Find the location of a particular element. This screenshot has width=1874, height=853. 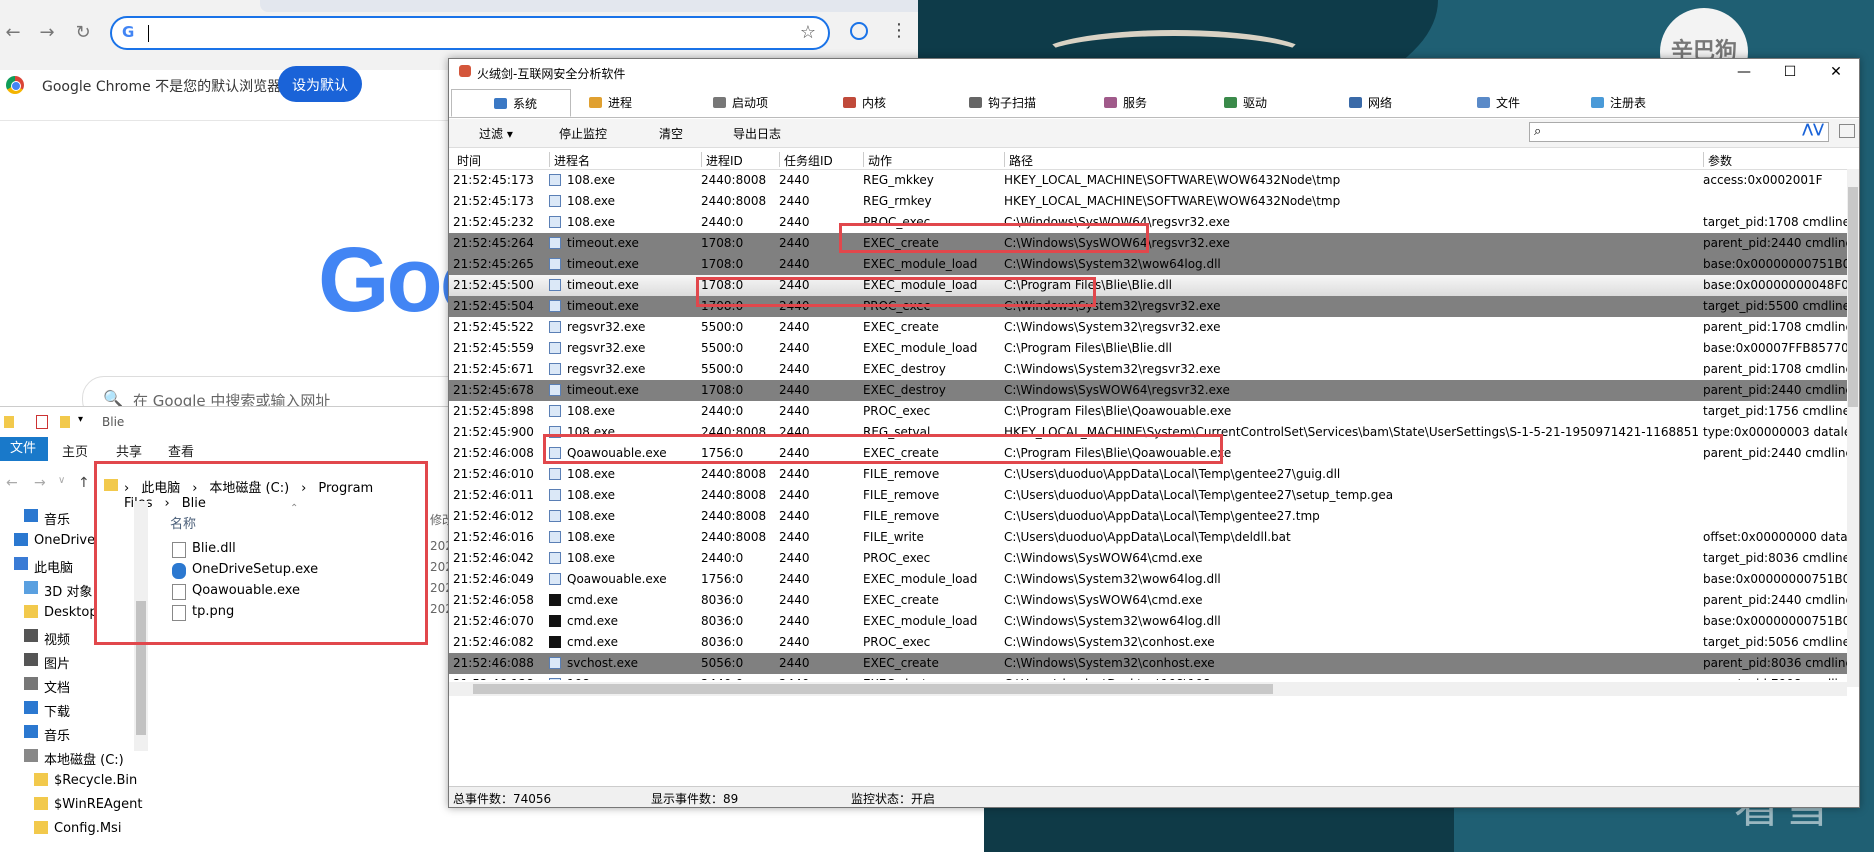

ribbon-tab-file: 文件 is located at coordinates (24, 449).